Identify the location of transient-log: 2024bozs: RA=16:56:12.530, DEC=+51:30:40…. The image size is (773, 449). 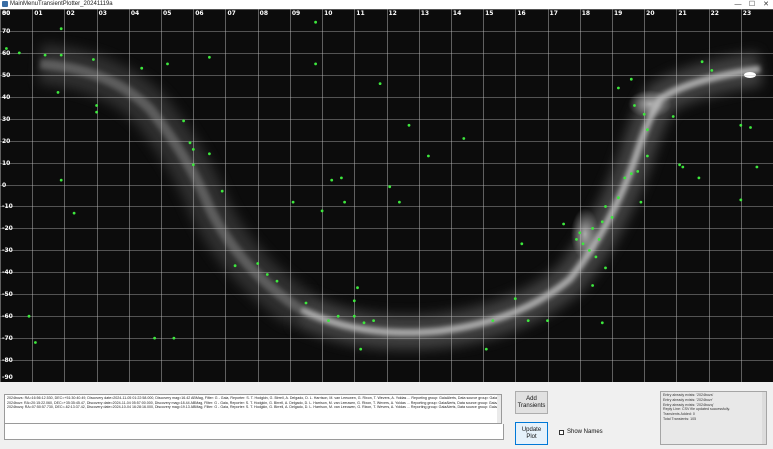
(253, 409).